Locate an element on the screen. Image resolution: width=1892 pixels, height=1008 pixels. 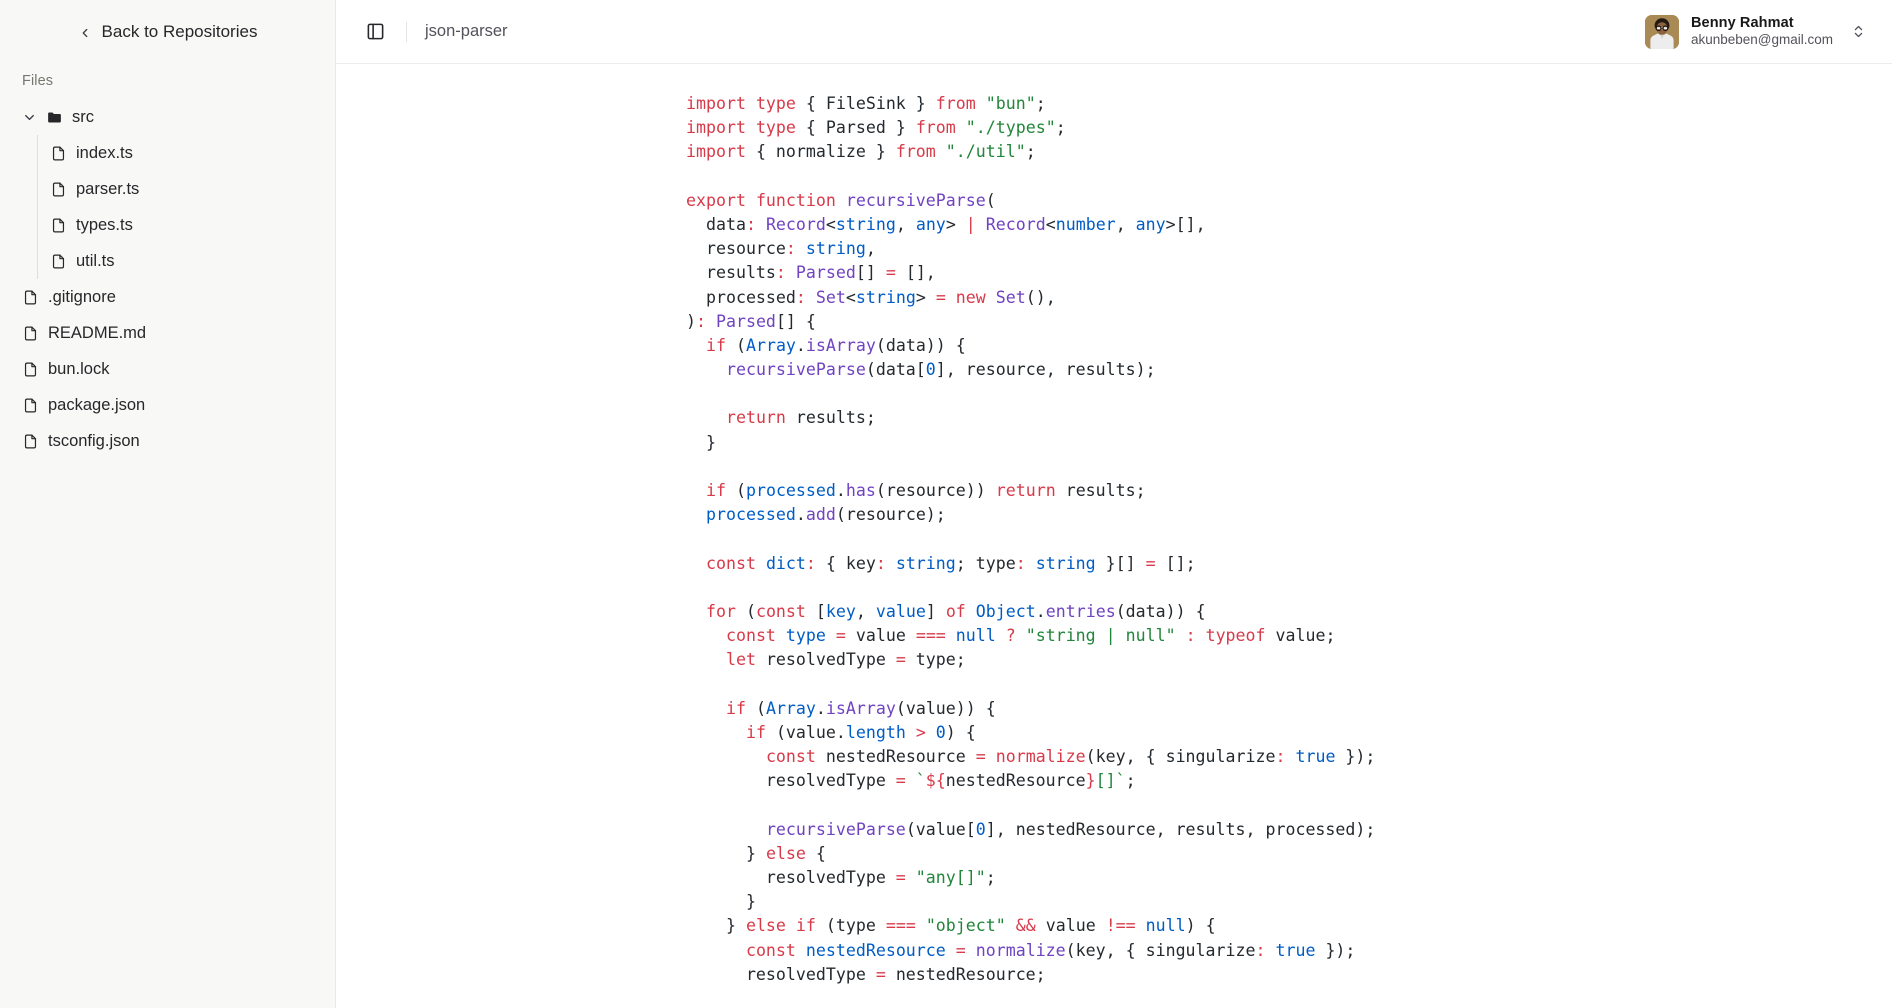
back-to-repositories-label: Back to Repositories is located at coordinates (179, 31).